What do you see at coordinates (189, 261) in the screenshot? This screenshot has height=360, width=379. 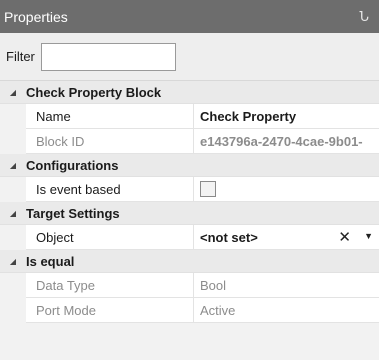 I see `category-is-equal: ◢ Is equal` at bounding box center [189, 261].